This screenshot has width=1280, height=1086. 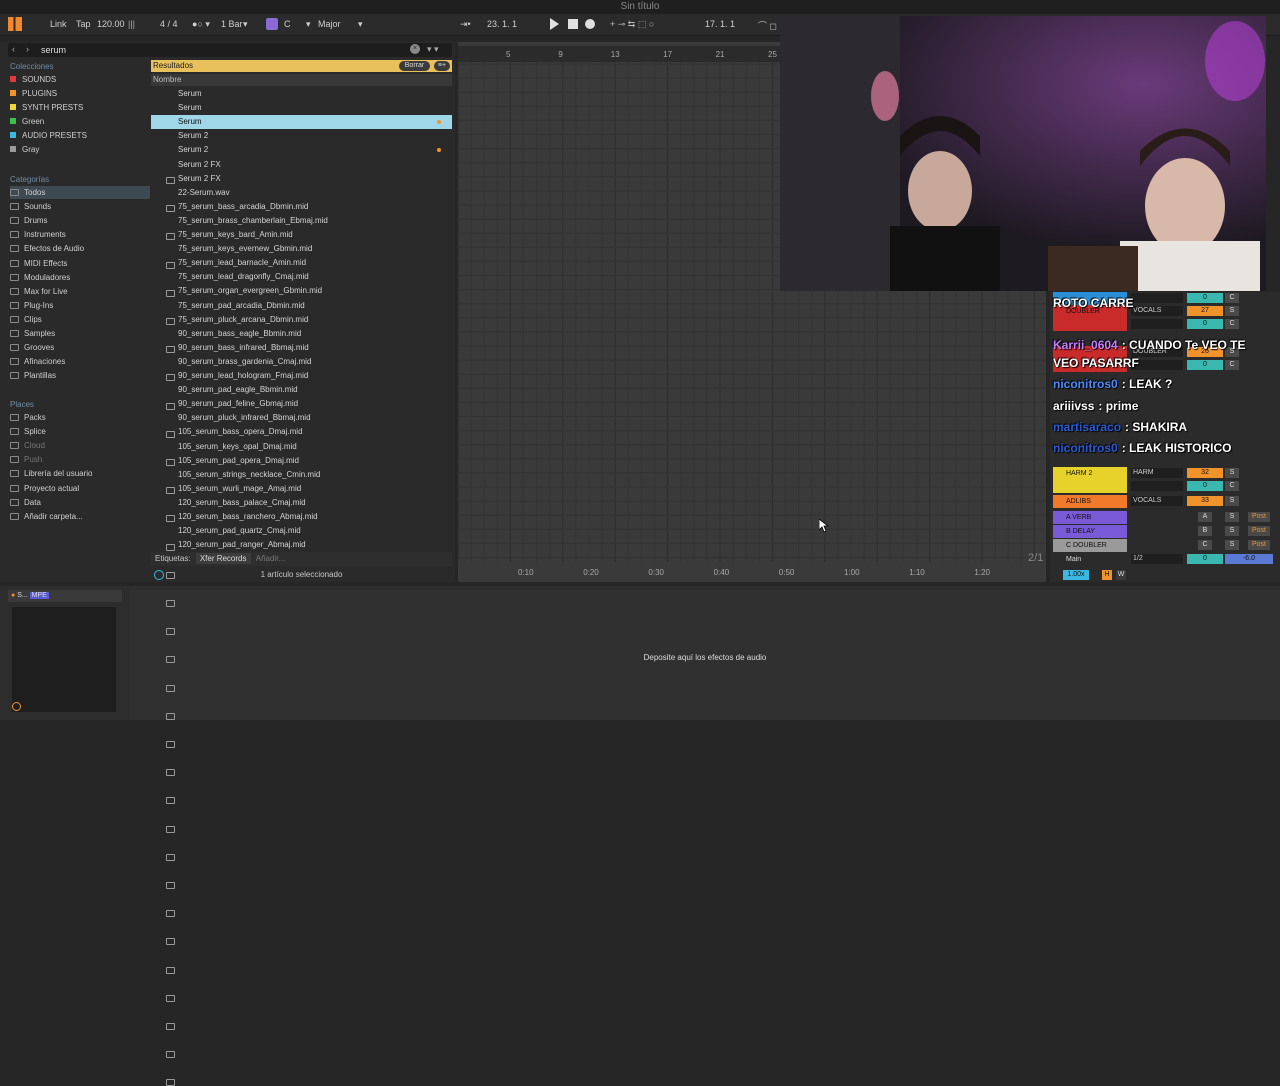 What do you see at coordinates (433, 49) in the screenshot?
I see `filter-icon: ▾ ▾` at bounding box center [433, 49].